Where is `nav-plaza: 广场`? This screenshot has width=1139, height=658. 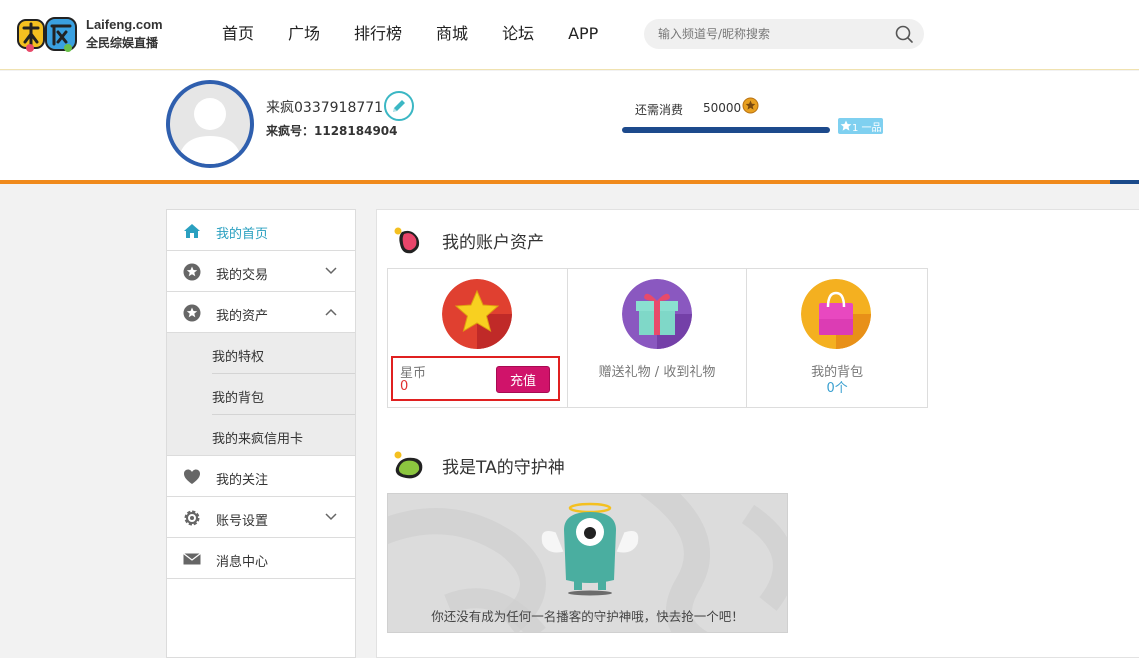 nav-plaza: 广场 is located at coordinates (304, 34).